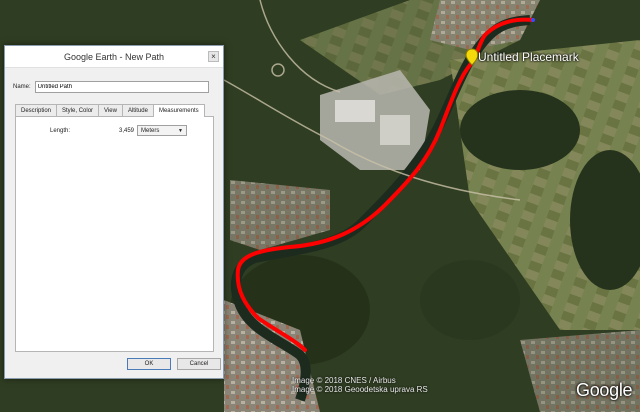 The image size is (640, 412). I want to click on unit-selected-value: Meters, so click(150, 131).